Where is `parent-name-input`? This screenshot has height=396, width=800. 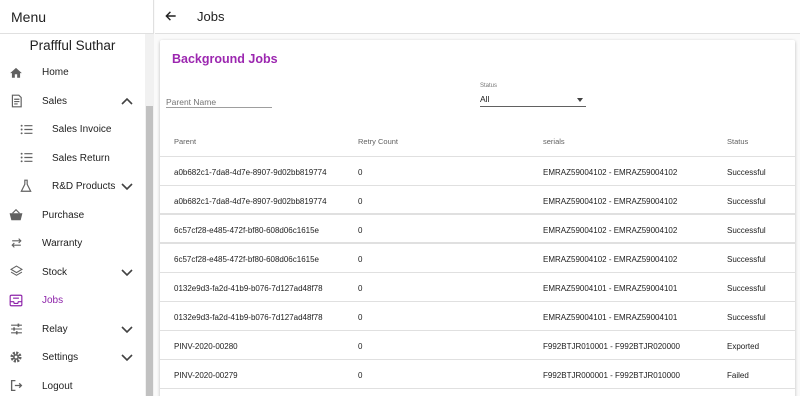
parent-name-input is located at coordinates (219, 101).